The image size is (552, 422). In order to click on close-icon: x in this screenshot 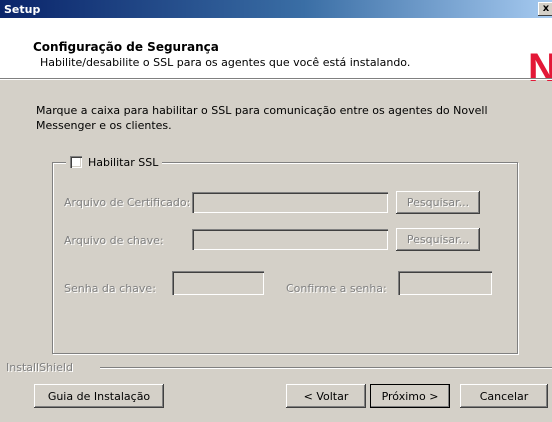, I will do `click(546, 8)`.